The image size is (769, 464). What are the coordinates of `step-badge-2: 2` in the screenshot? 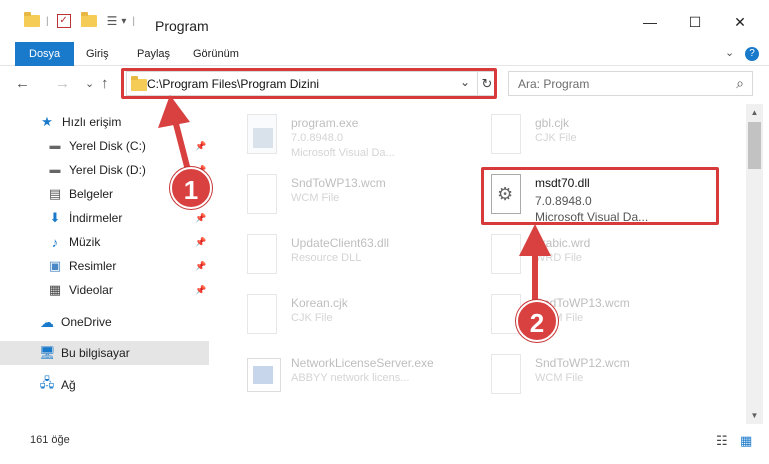 It's located at (537, 321).